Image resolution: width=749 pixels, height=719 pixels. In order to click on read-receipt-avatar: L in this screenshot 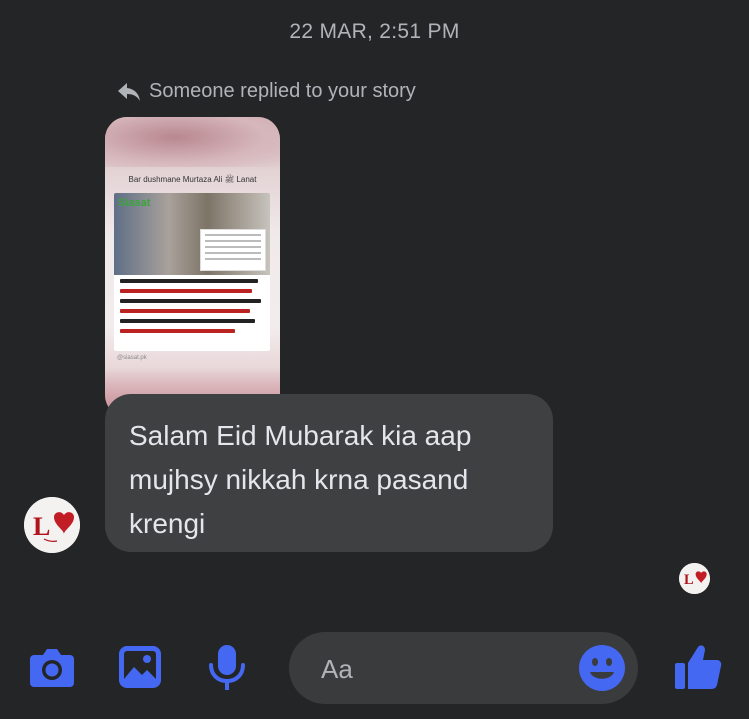, I will do `click(694, 578)`.